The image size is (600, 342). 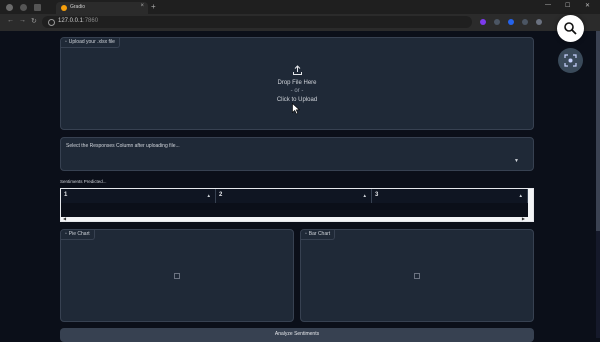 I want to click on table-header-cell: 1 ▲, so click(x=138, y=196).